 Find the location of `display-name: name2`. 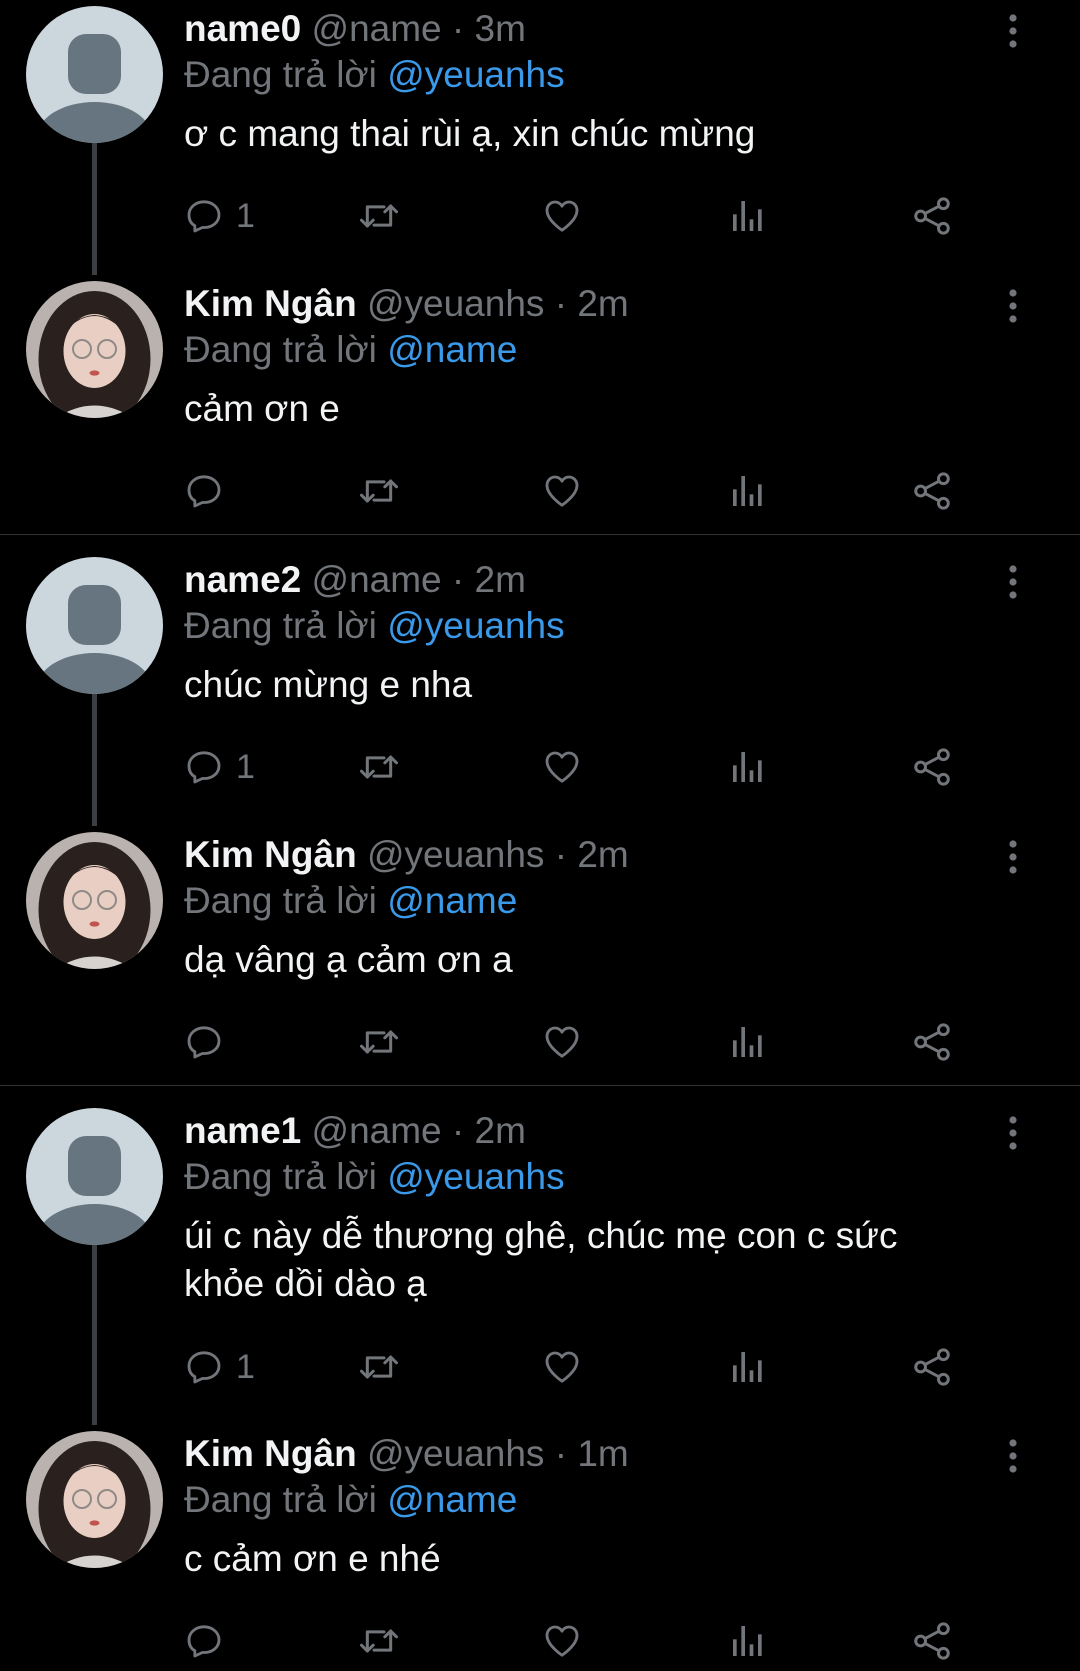

display-name: name2 is located at coordinates (242, 579).